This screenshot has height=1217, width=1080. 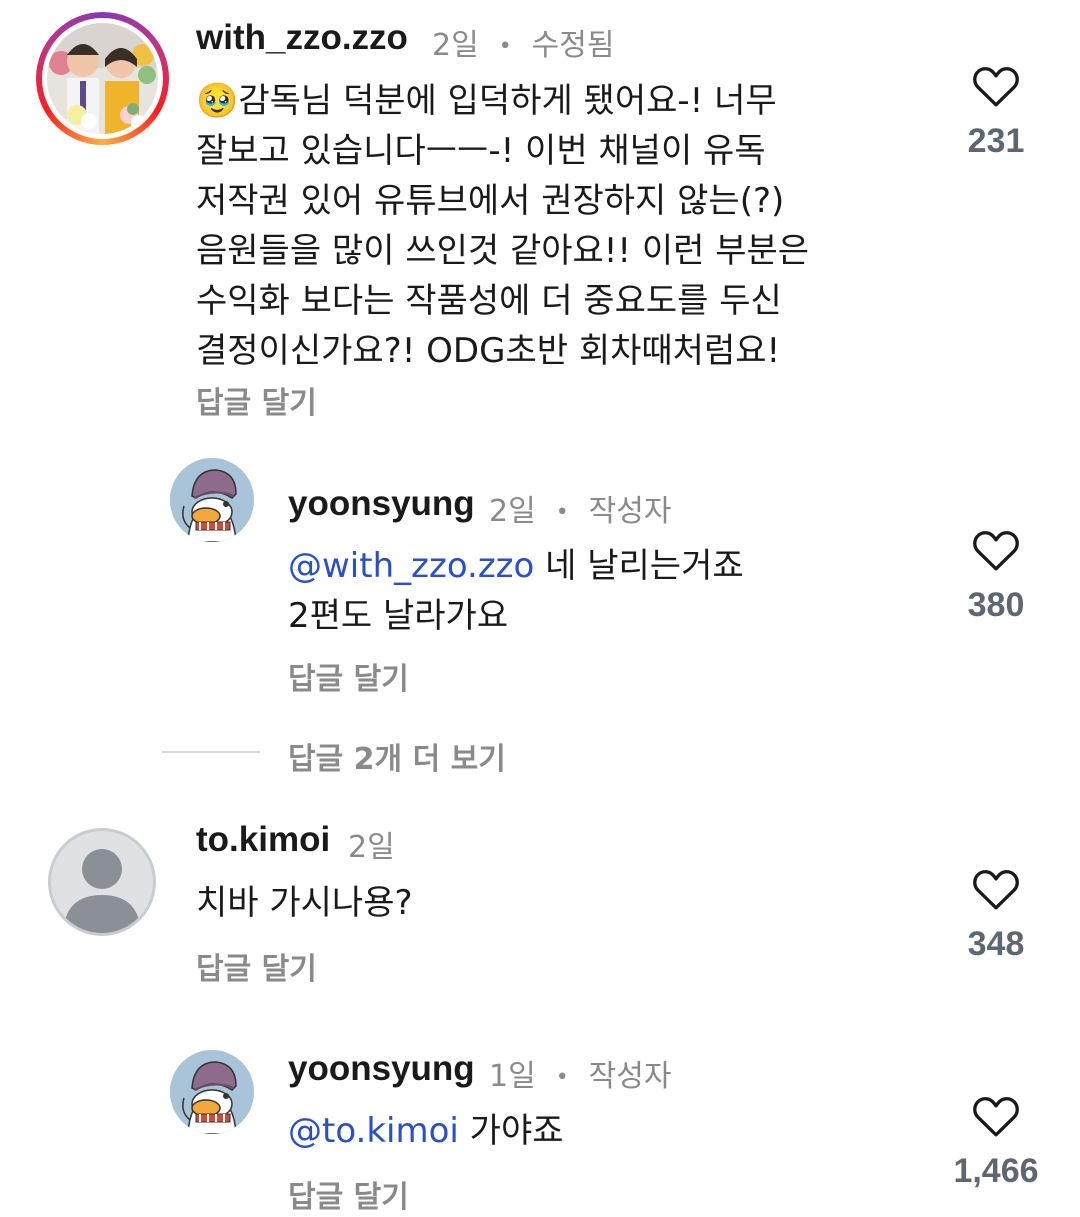 I want to click on comment-username: with_zzo.zzo, so click(x=302, y=38).